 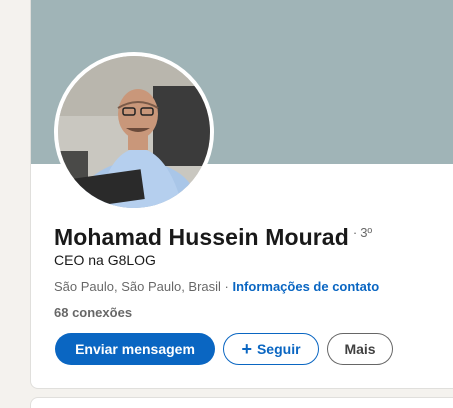 What do you see at coordinates (278, 349) in the screenshot?
I see `follow-label: Seguir` at bounding box center [278, 349].